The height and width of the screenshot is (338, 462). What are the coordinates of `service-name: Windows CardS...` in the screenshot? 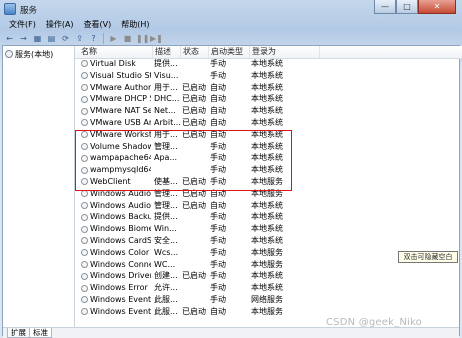 It's located at (120, 240).